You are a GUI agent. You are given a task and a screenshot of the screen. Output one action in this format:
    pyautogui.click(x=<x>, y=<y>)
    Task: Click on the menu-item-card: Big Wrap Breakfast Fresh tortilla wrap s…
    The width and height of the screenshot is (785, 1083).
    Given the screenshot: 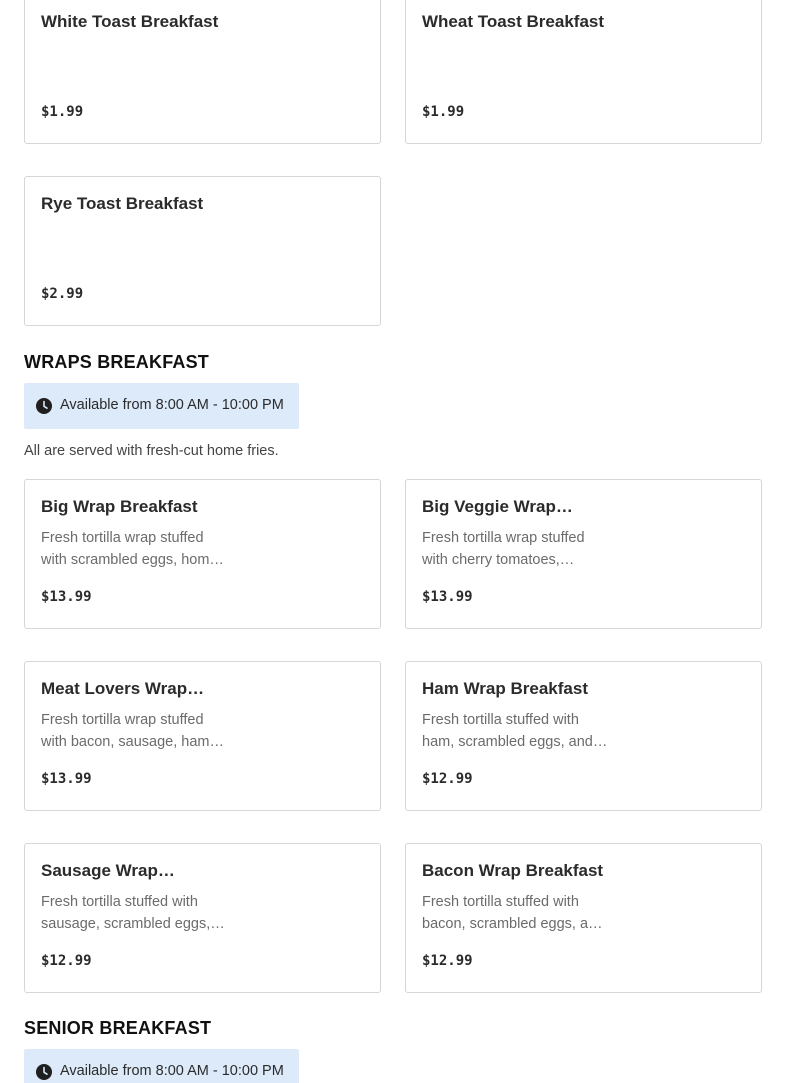 What is the action you would take?
    pyautogui.click(x=202, y=554)
    